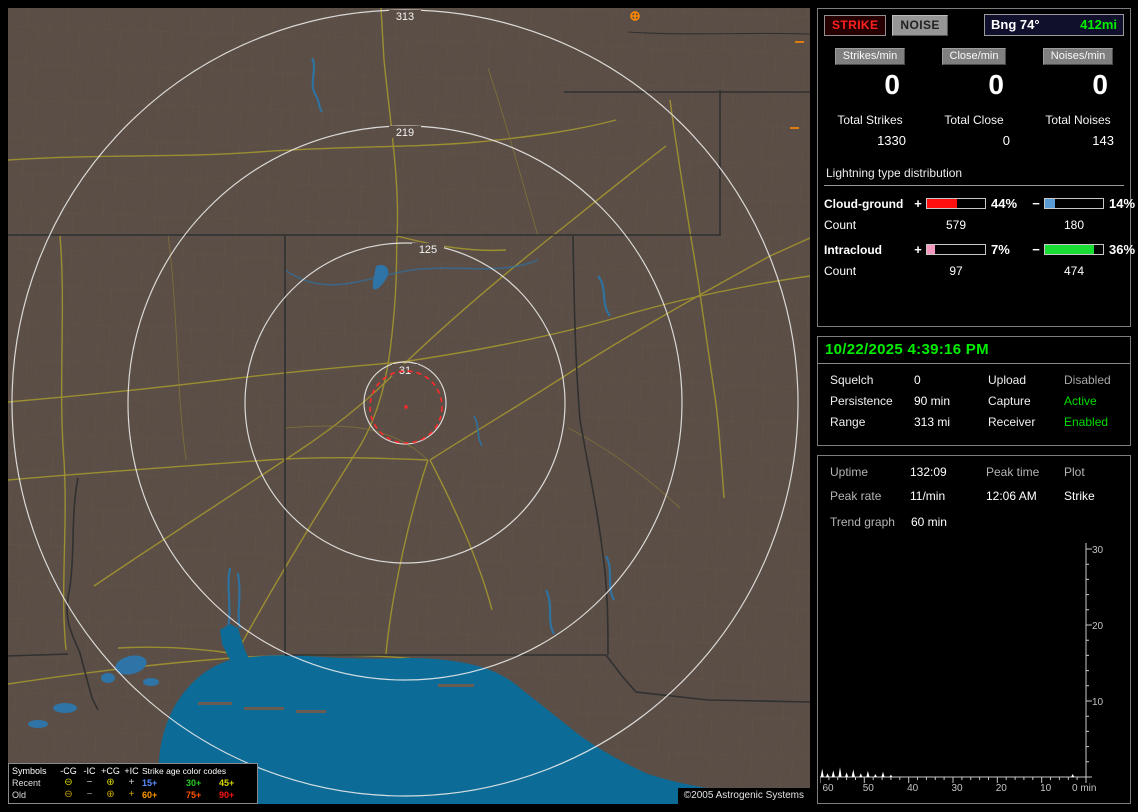 The image size is (1138, 812). I want to click on bearing-display: Bng 74° 412mi, so click(1054, 25).